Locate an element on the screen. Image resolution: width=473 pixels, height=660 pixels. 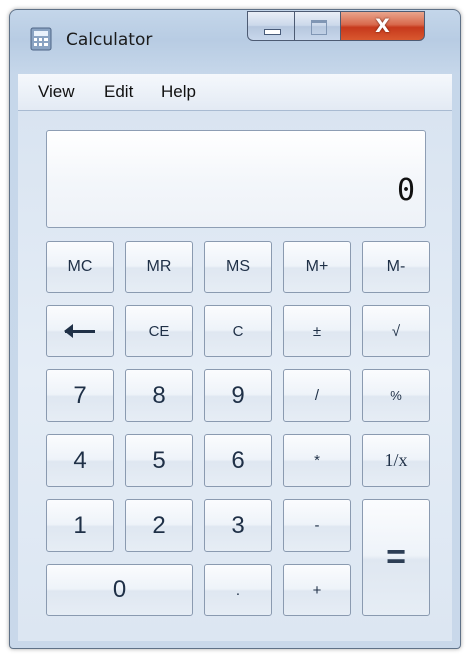
title-bar: Calculator X is located at coordinates (235, 40).